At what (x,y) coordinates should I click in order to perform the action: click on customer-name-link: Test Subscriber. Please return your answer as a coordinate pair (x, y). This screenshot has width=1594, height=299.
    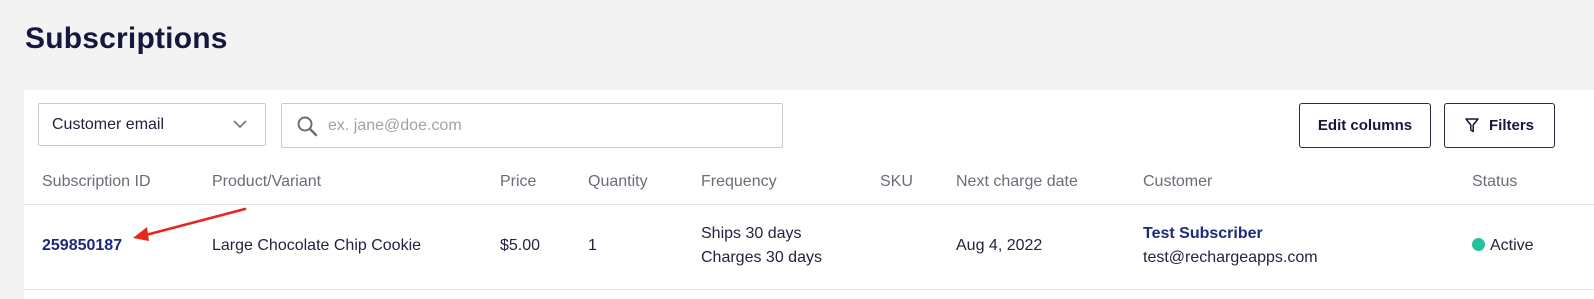
    Looking at the image, I should click on (1203, 234).